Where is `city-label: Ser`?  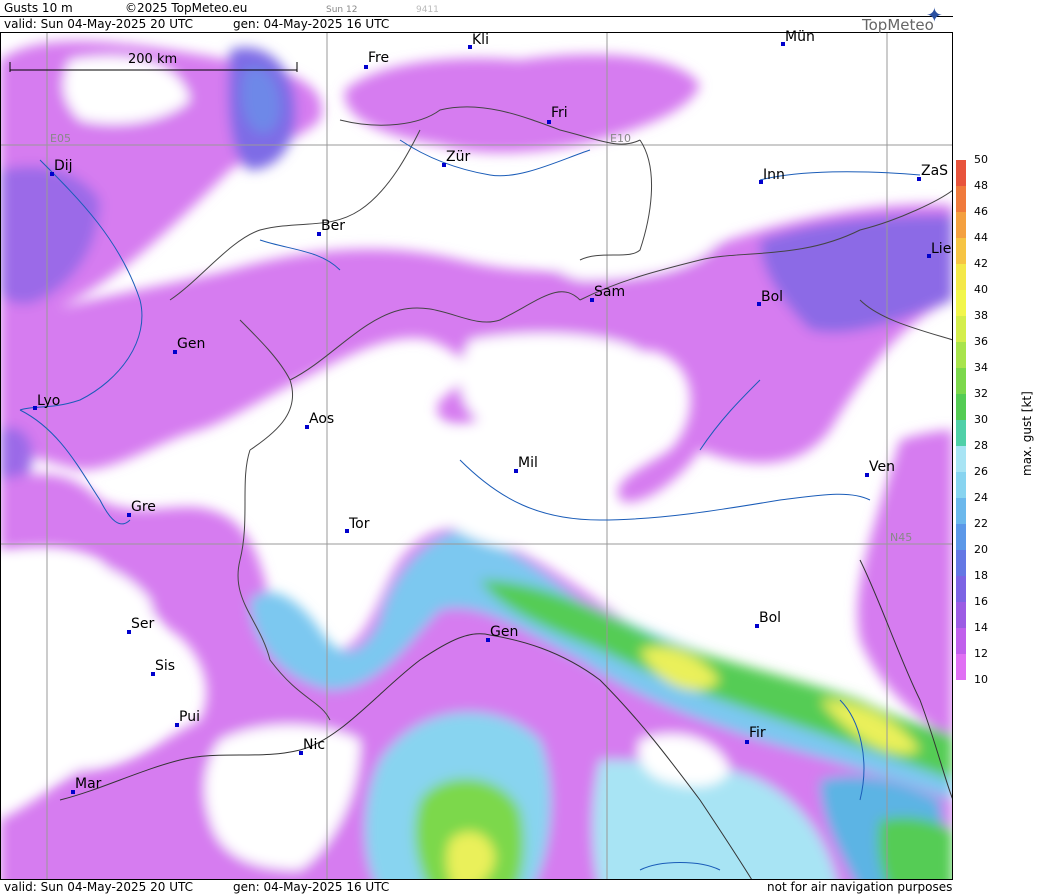
city-label: Ser is located at coordinates (143, 624).